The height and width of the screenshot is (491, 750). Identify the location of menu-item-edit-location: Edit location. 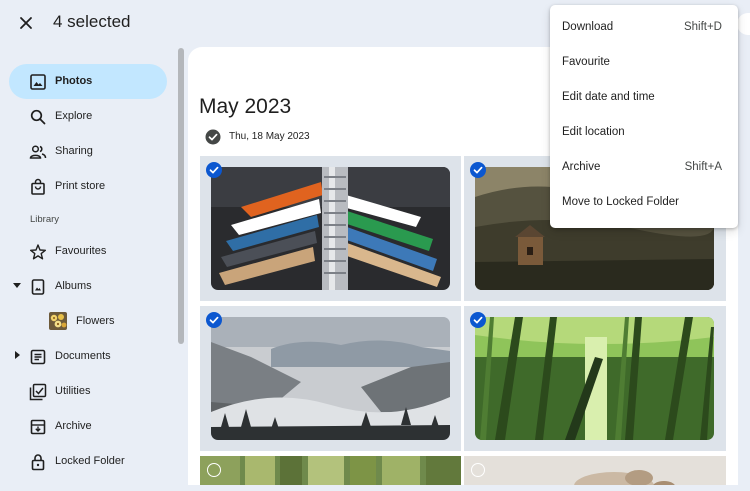
(644, 133).